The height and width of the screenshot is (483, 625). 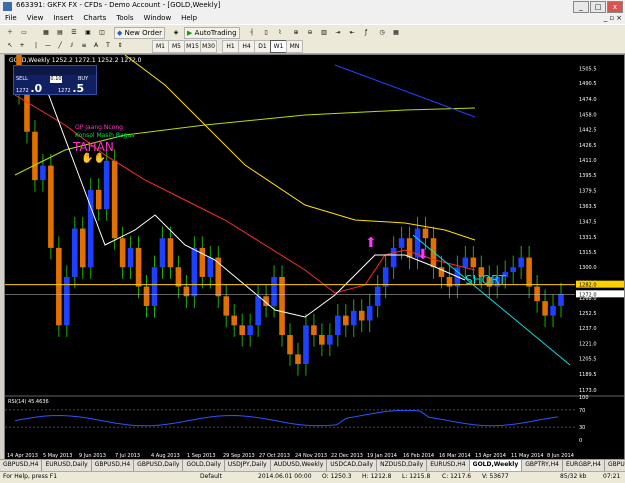 I want to click on arrows-icon: ⇕, so click(x=120, y=46).